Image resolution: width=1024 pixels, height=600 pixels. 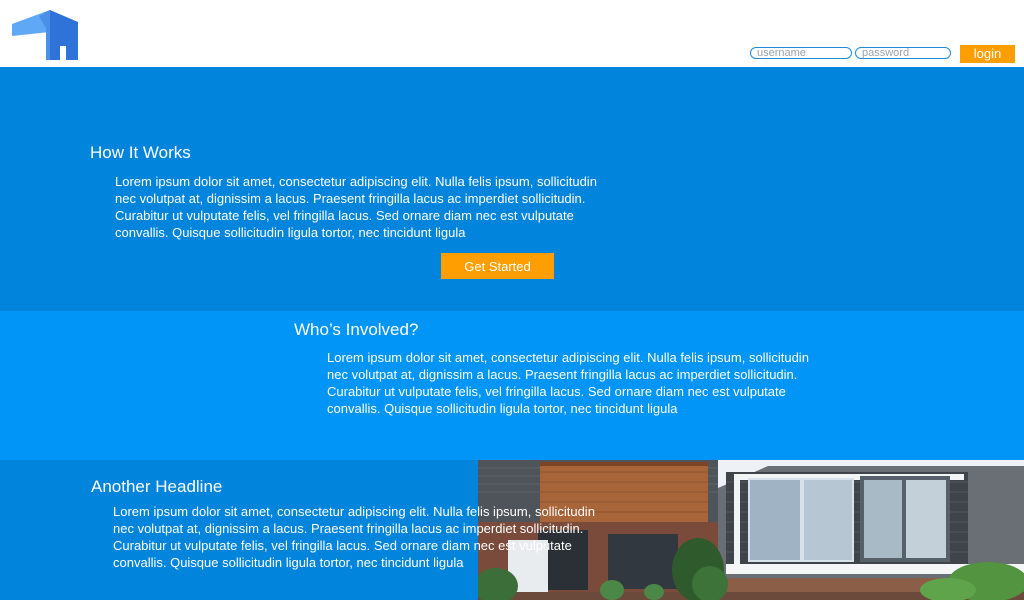 I want to click on top-header: login, so click(x=512, y=33).